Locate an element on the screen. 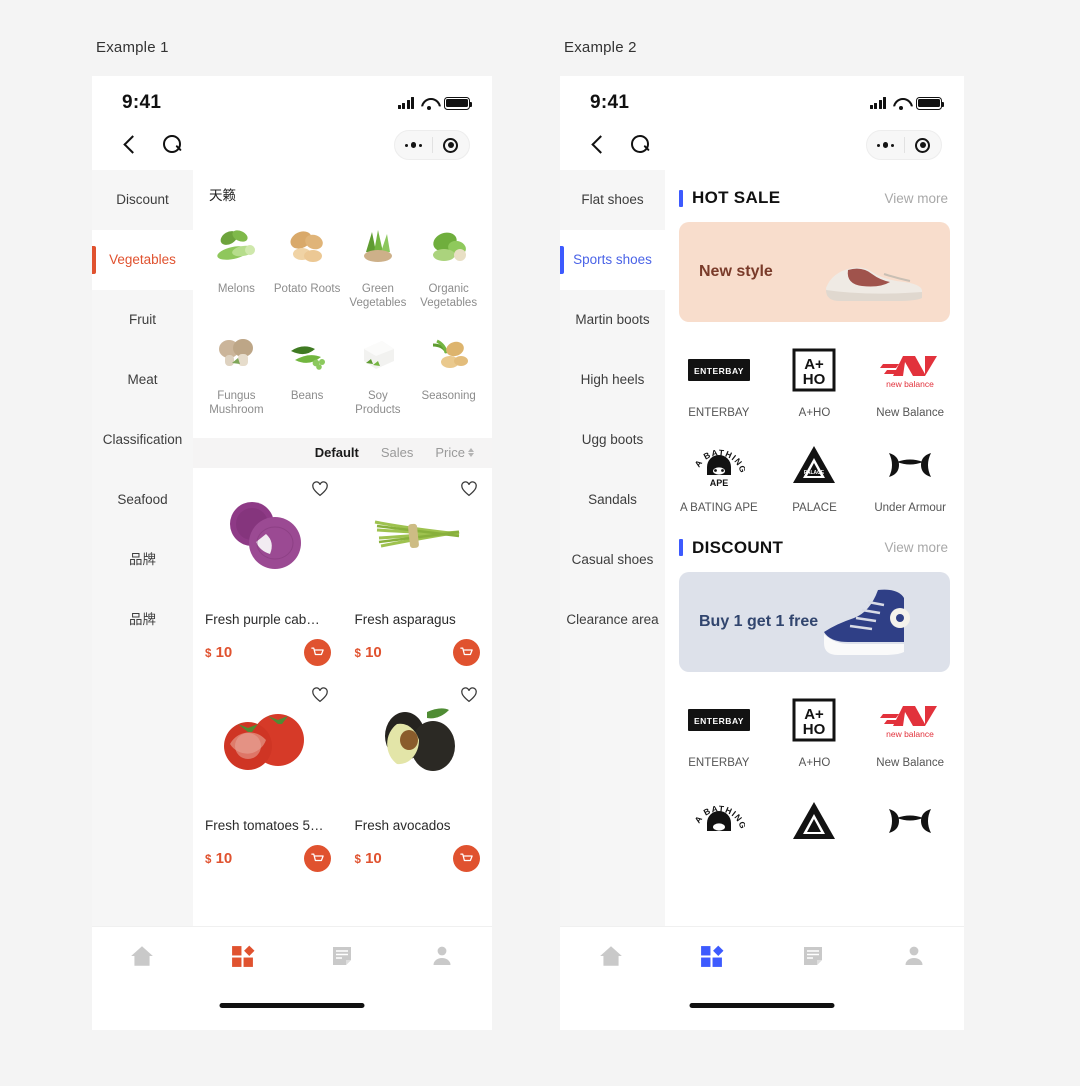  sidebar-item-seafood: Seafood is located at coordinates (142, 500).